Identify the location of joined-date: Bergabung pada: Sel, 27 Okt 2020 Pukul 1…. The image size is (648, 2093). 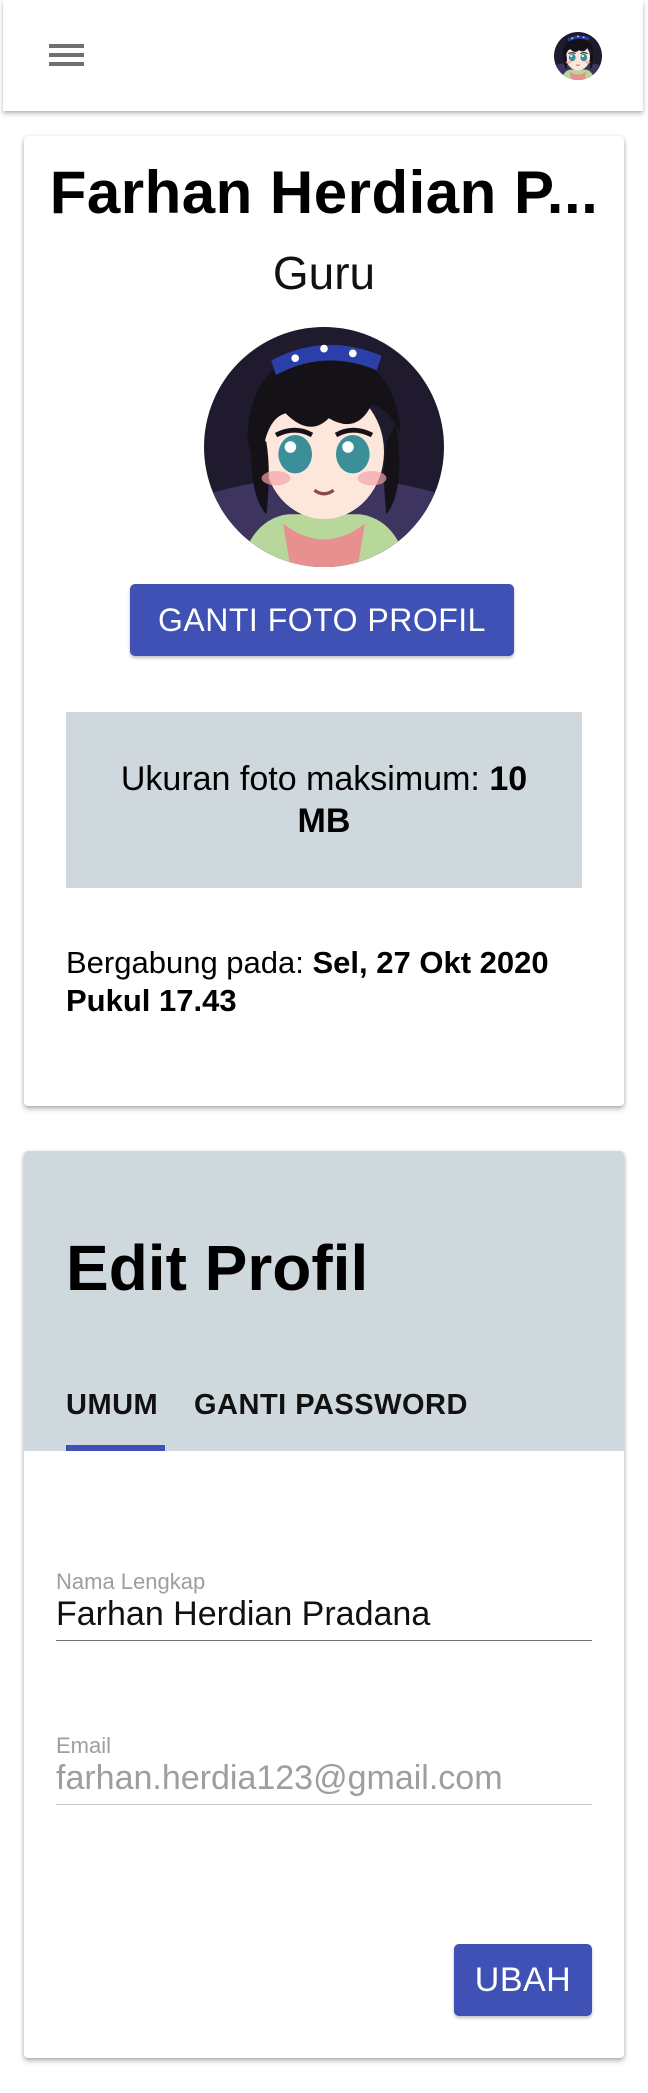
(326, 982).